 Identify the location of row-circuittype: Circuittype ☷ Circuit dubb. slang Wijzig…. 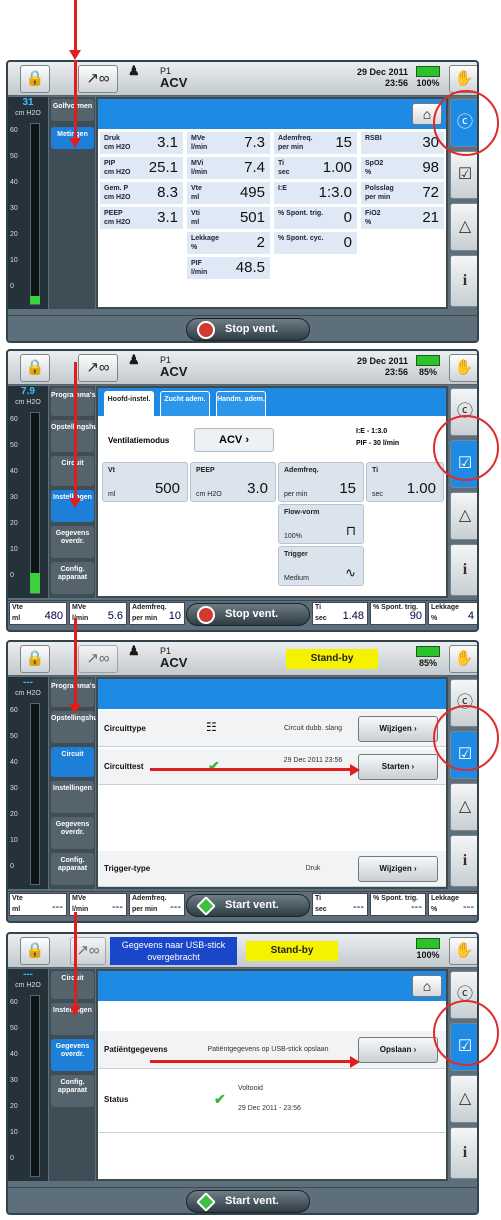
(272, 729).